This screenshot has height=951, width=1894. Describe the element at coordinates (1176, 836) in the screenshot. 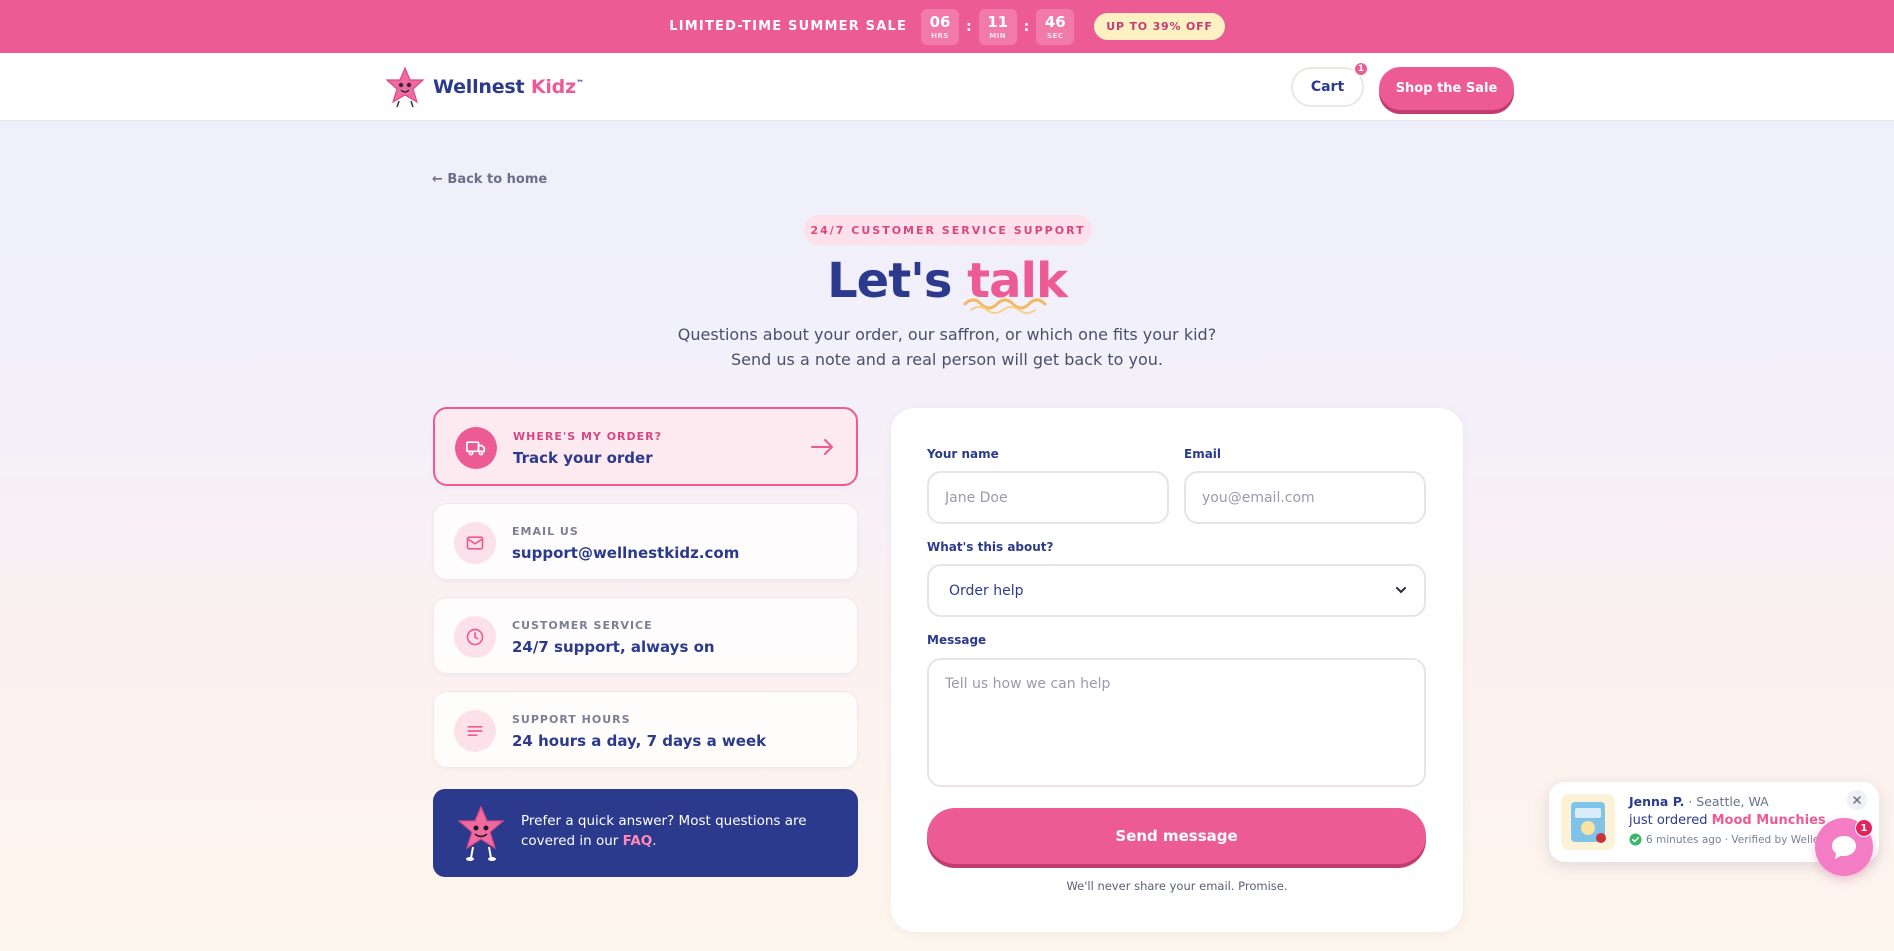

I see `send-message-button: Send message` at that location.